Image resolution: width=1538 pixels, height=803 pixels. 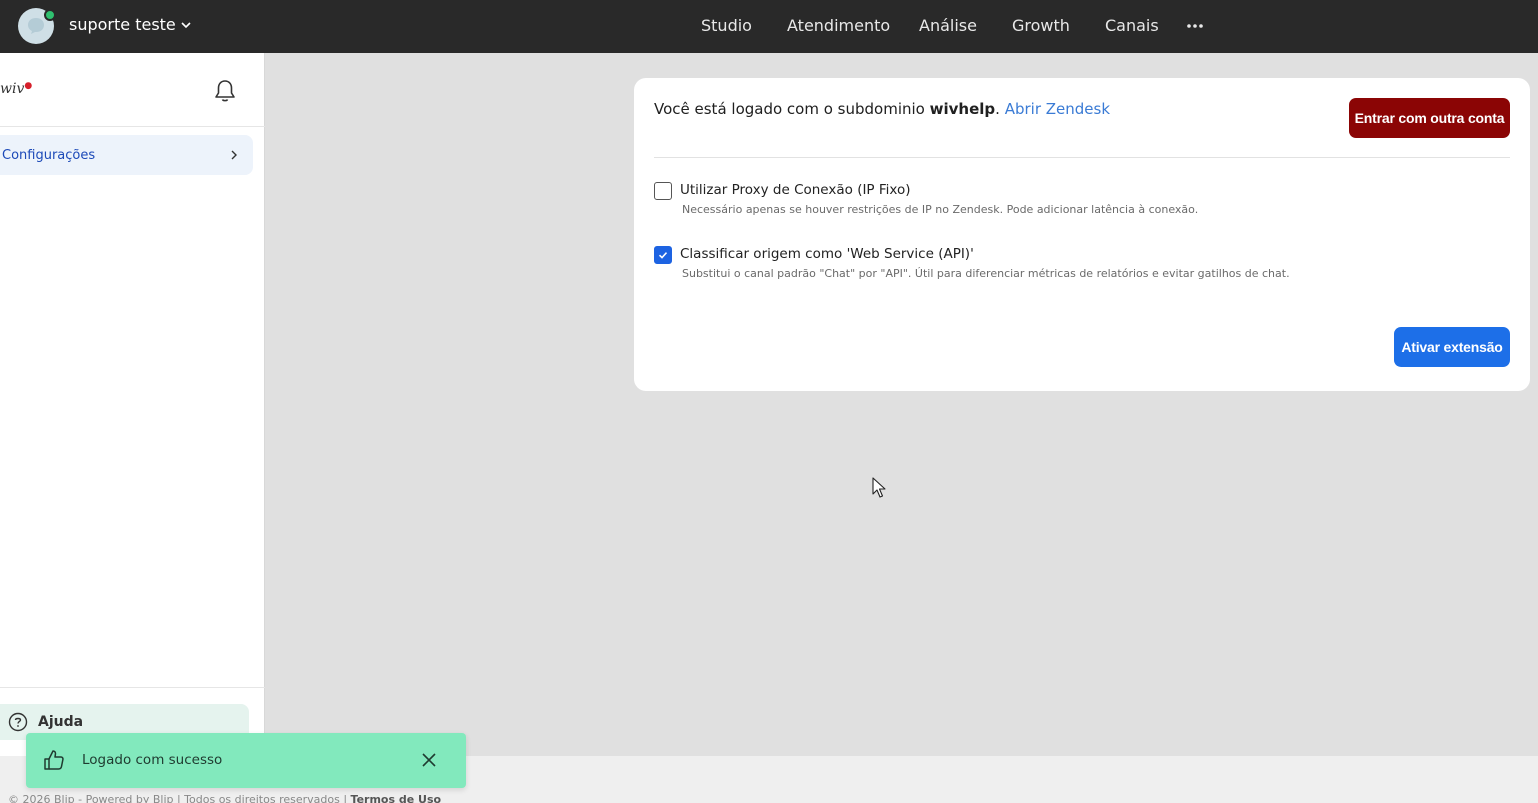 I want to click on proxy-checkbox, so click(x=663, y=191).